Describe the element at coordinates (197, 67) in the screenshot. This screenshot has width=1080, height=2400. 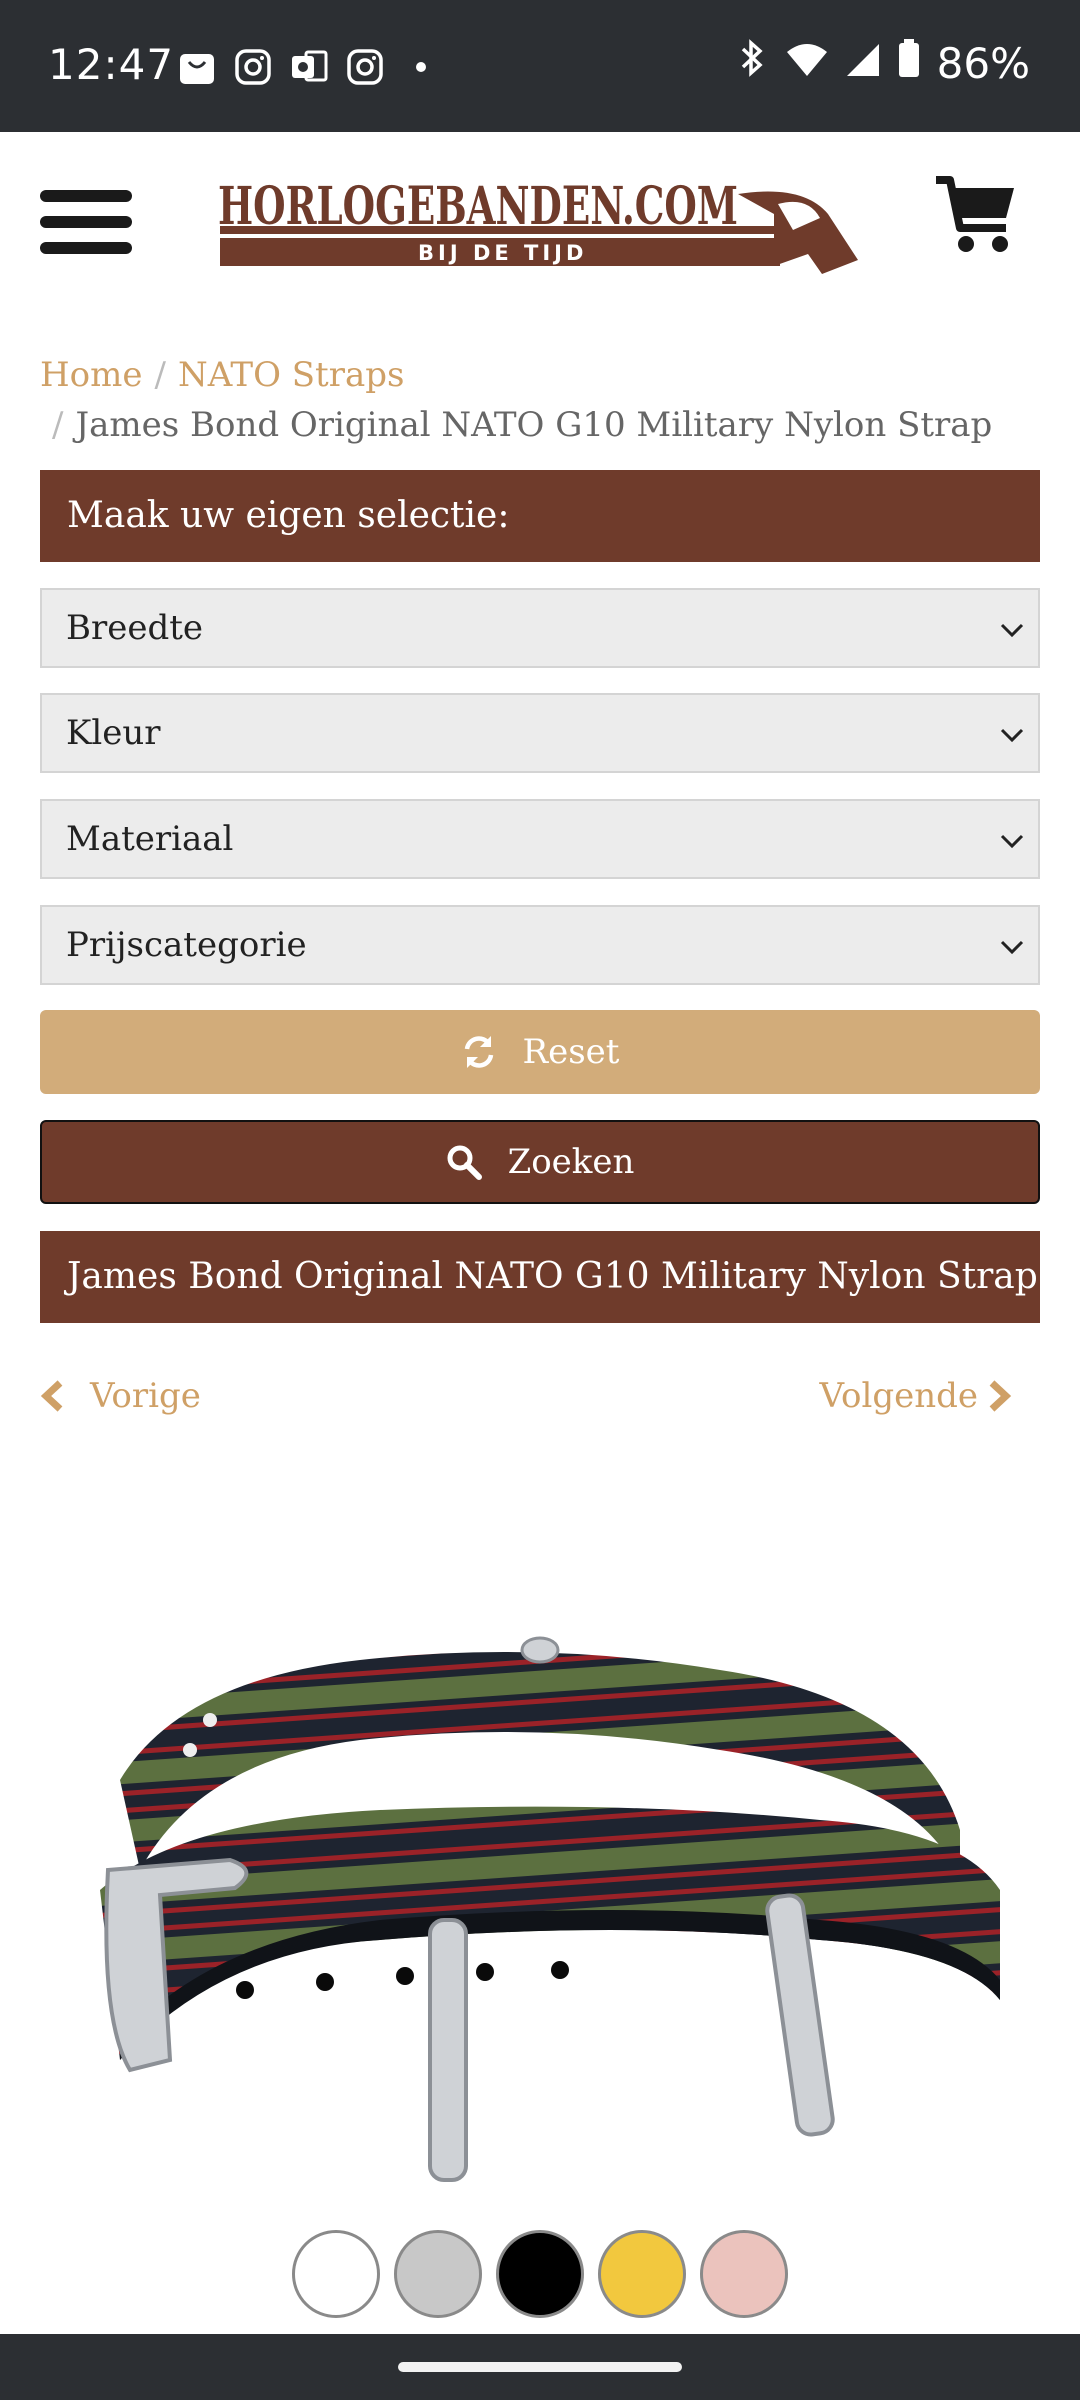
I see `shopping-bag-icon` at that location.